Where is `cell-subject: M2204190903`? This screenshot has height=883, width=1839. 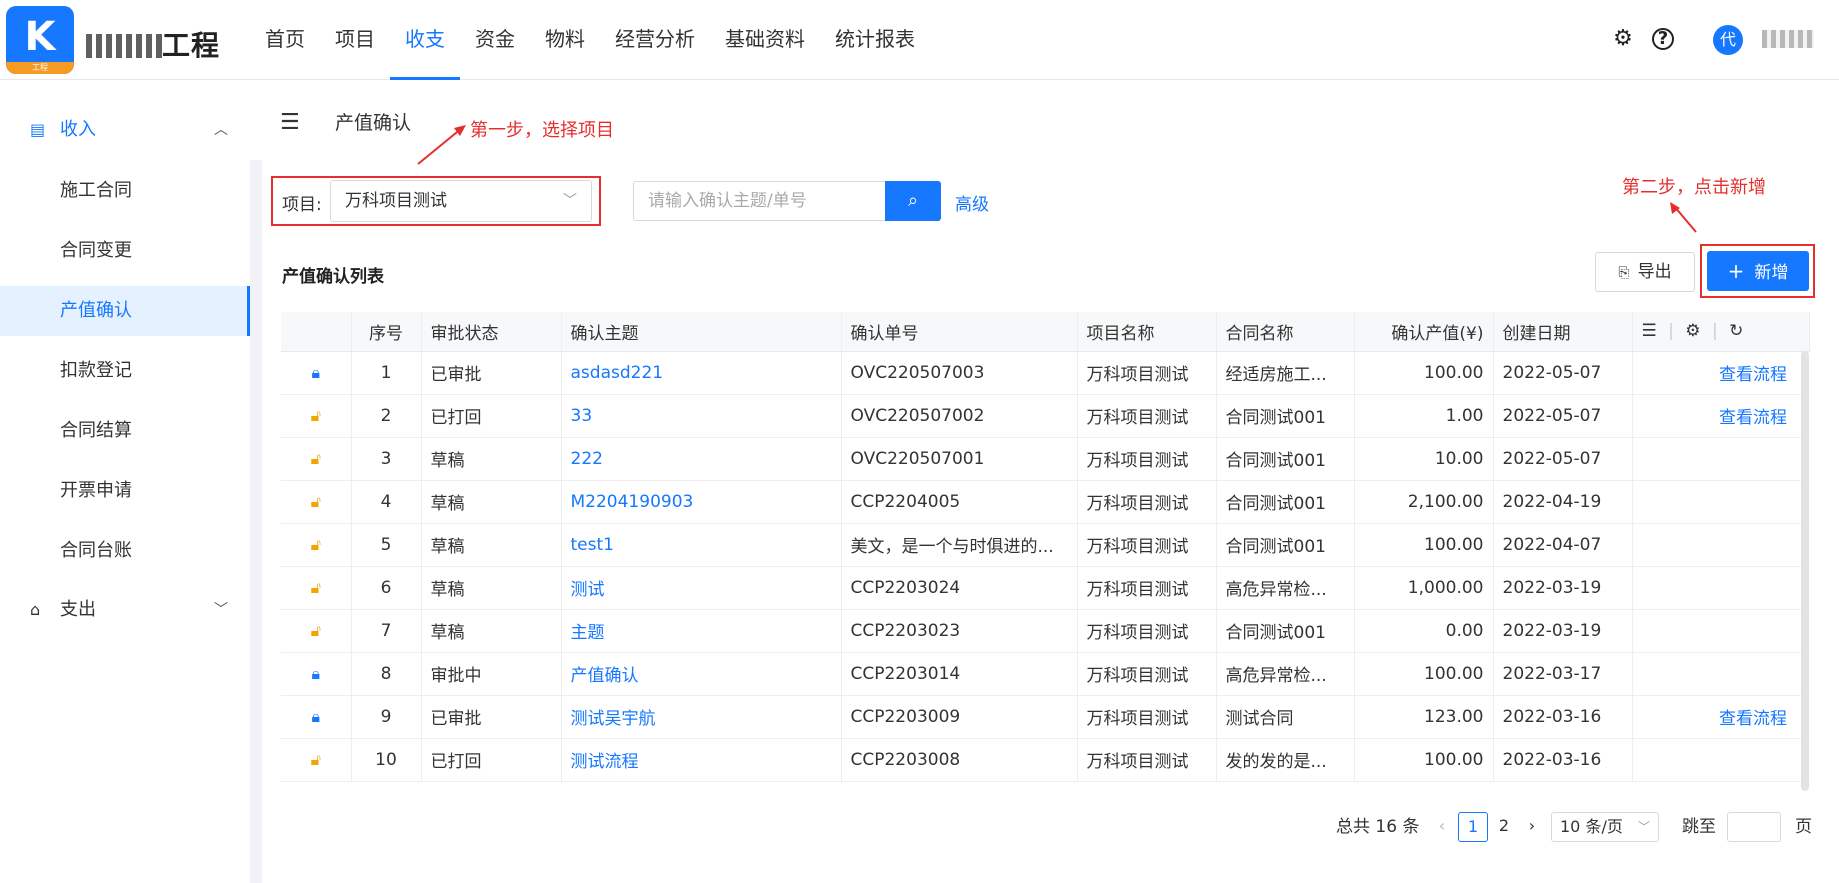 cell-subject: M2204190903 is located at coordinates (701, 502).